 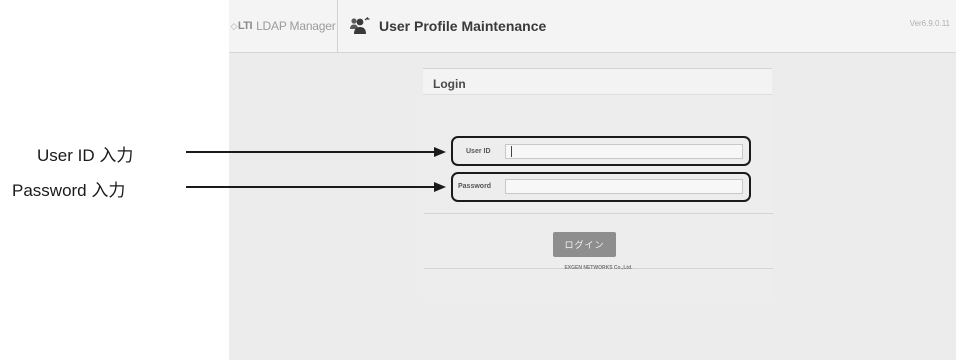 I want to click on brand-name: LDAP Manager, so click(x=296, y=26).